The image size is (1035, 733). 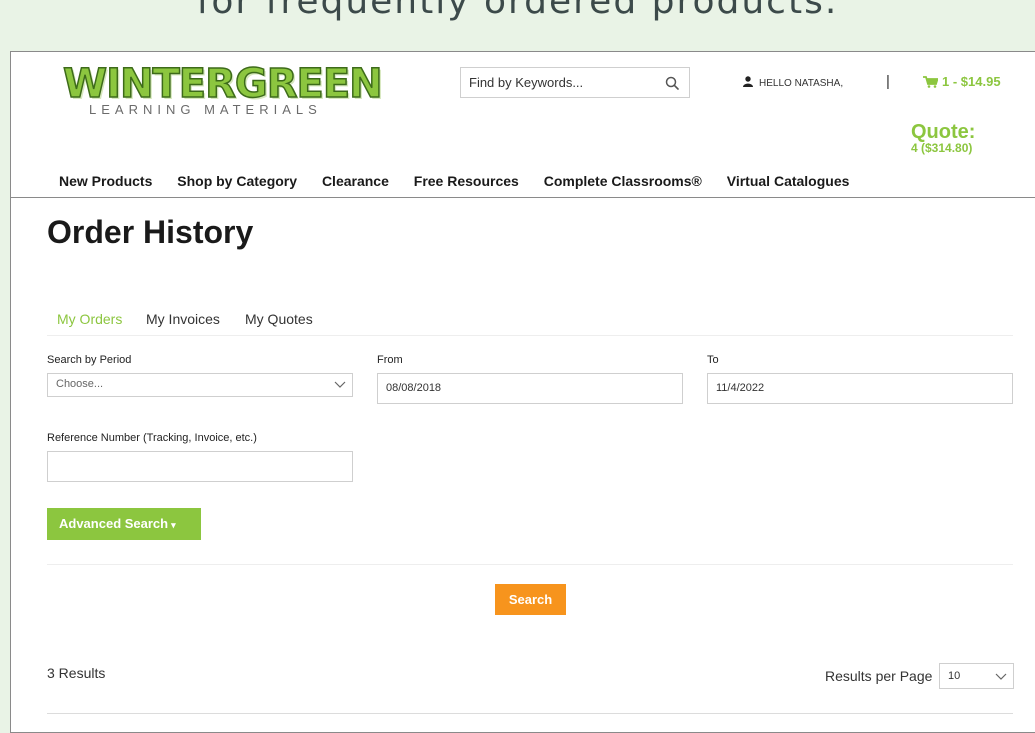 What do you see at coordinates (76, 673) in the screenshot?
I see `results-count: 3 Results` at bounding box center [76, 673].